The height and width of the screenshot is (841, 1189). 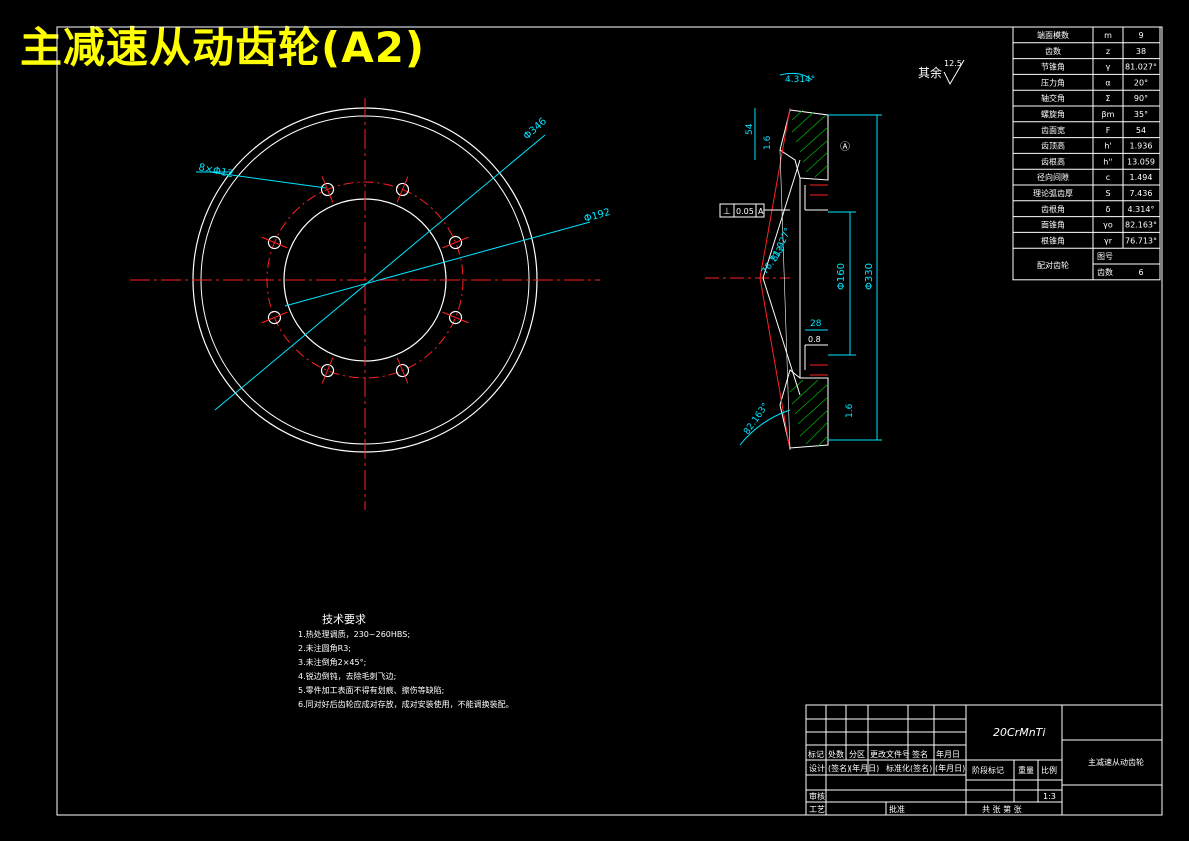 What do you see at coordinates (1141, 98) in the screenshot?
I see `param-val: 90°` at bounding box center [1141, 98].